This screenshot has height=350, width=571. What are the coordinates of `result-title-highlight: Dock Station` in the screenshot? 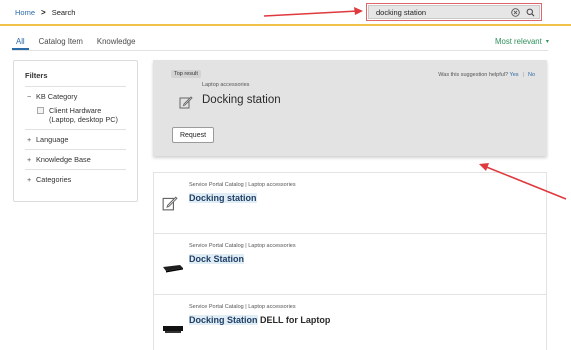 It's located at (217, 259).